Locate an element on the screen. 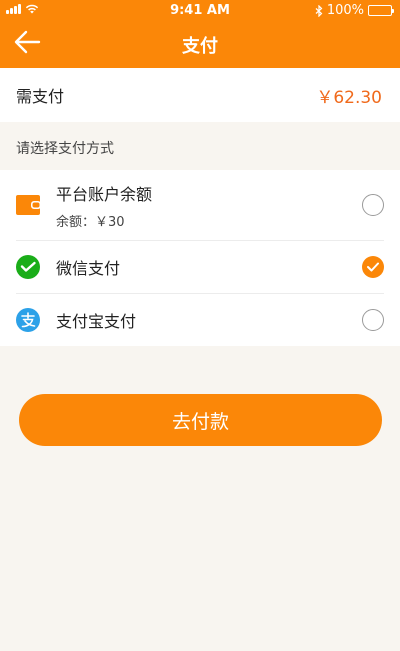  amount-due-label: 需支付 is located at coordinates (40, 96).